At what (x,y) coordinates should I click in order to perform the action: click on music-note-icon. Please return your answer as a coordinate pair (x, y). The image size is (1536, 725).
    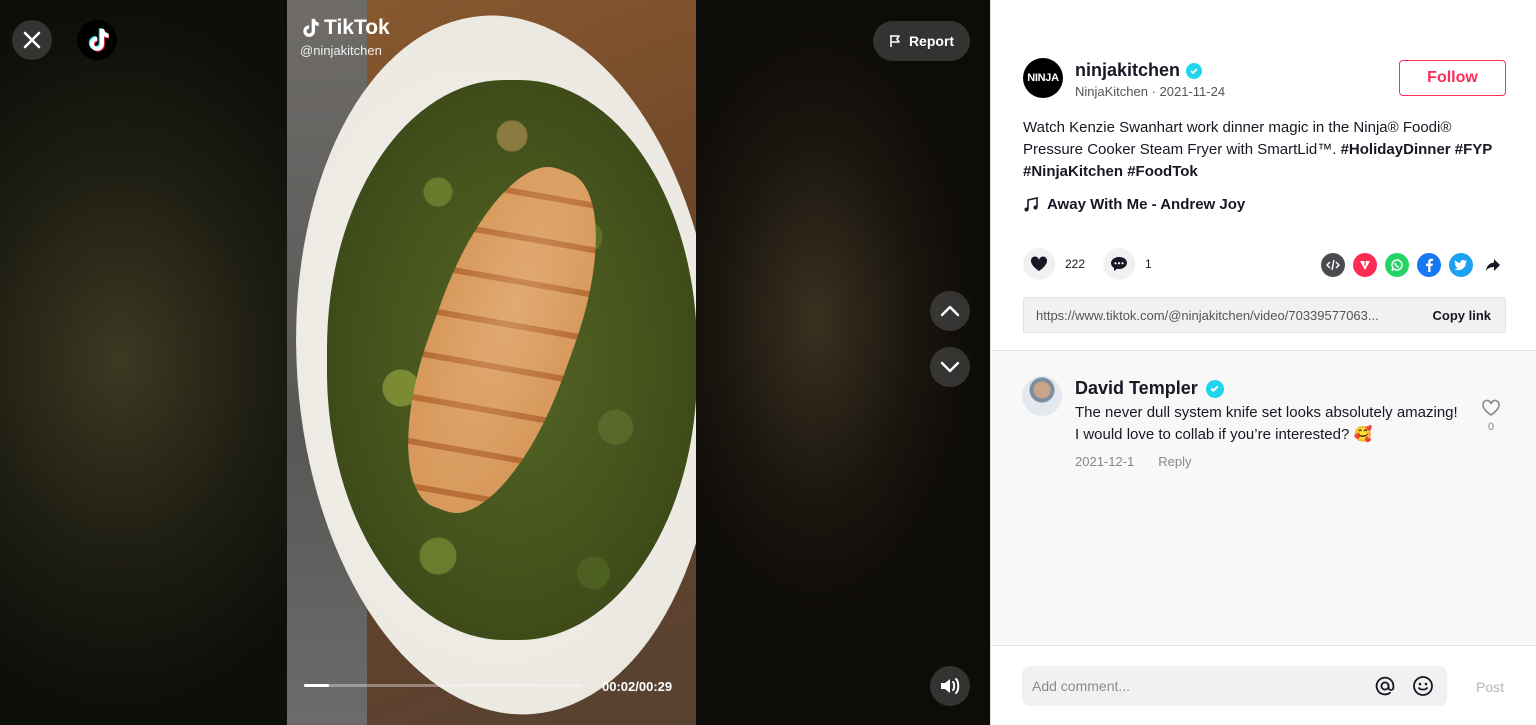
    Looking at the image, I should click on (1031, 203).